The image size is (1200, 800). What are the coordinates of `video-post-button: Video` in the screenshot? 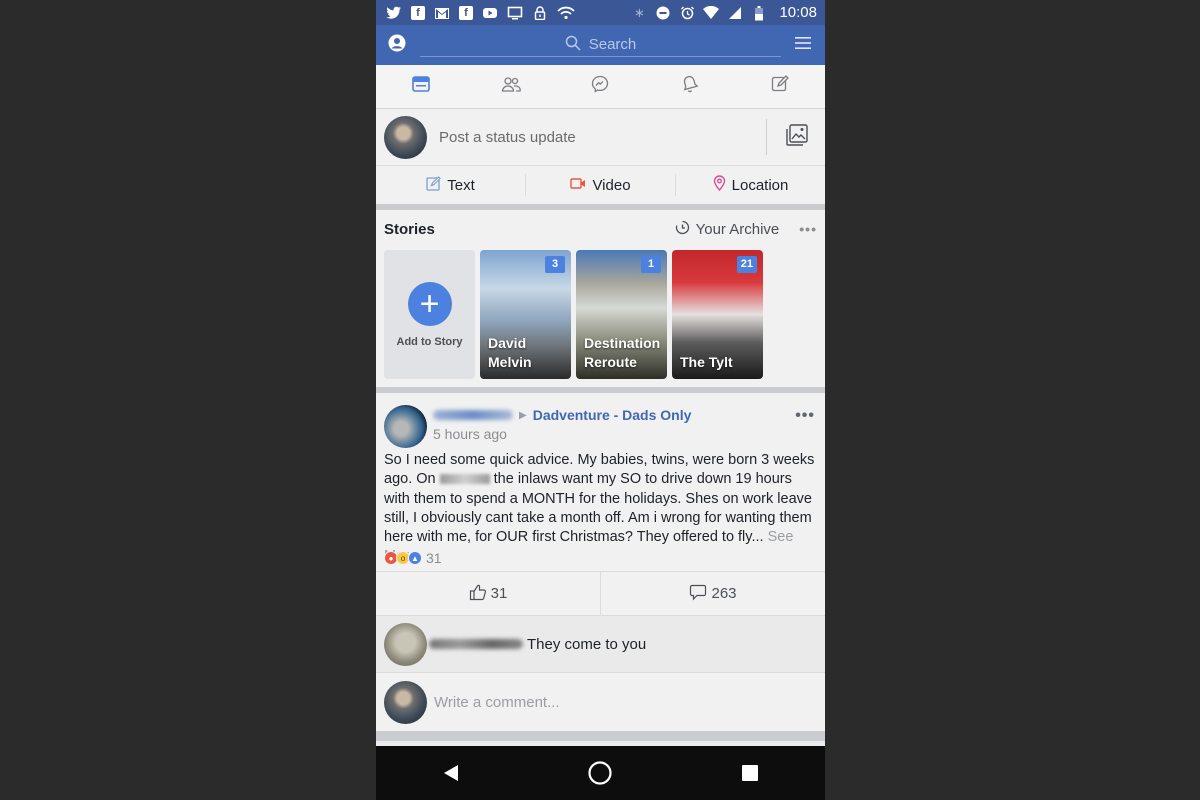 It's located at (601, 185).